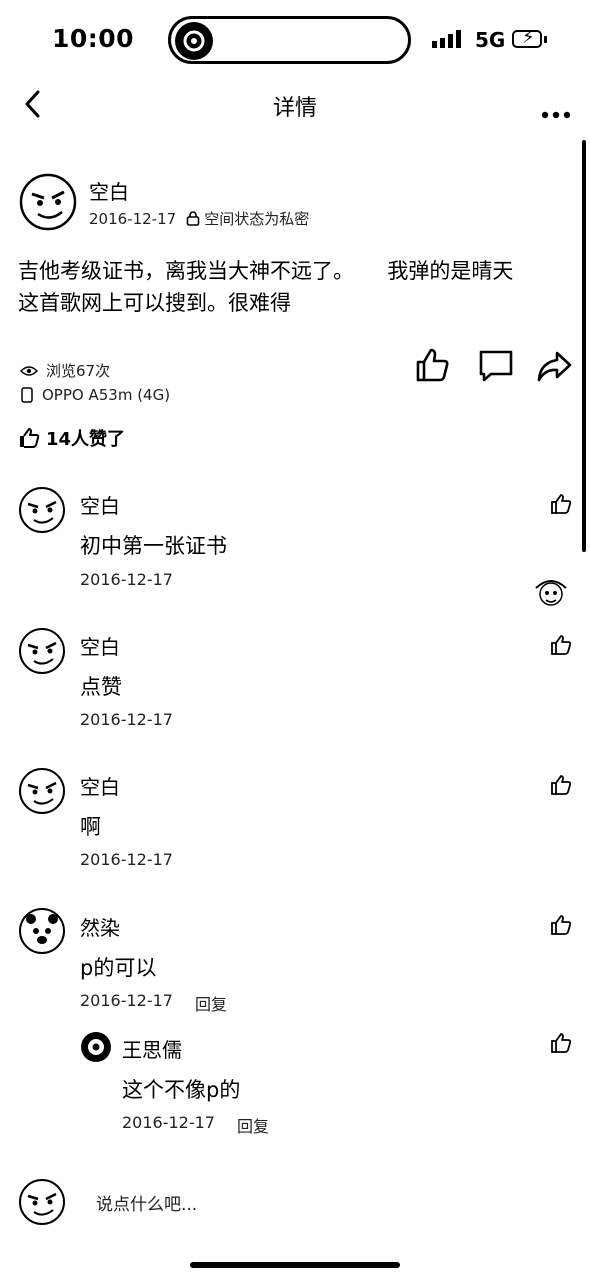 The height and width of the screenshot is (1280, 590). I want to click on network-type: 5G, so click(490, 40).